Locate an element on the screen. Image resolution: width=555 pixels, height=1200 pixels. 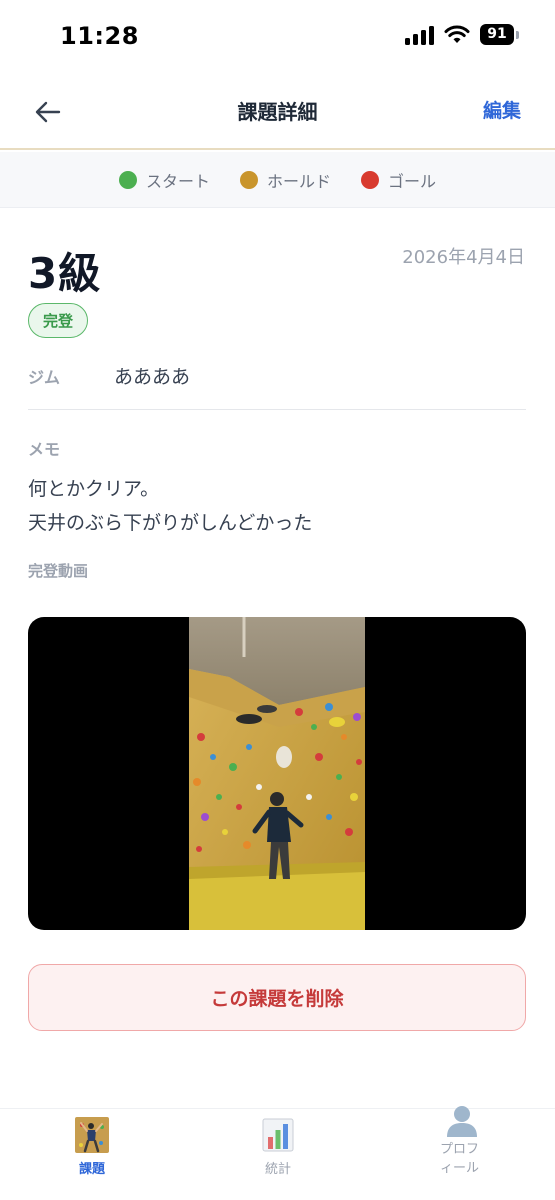
legend-item-start: スタート is located at coordinates (164, 180).